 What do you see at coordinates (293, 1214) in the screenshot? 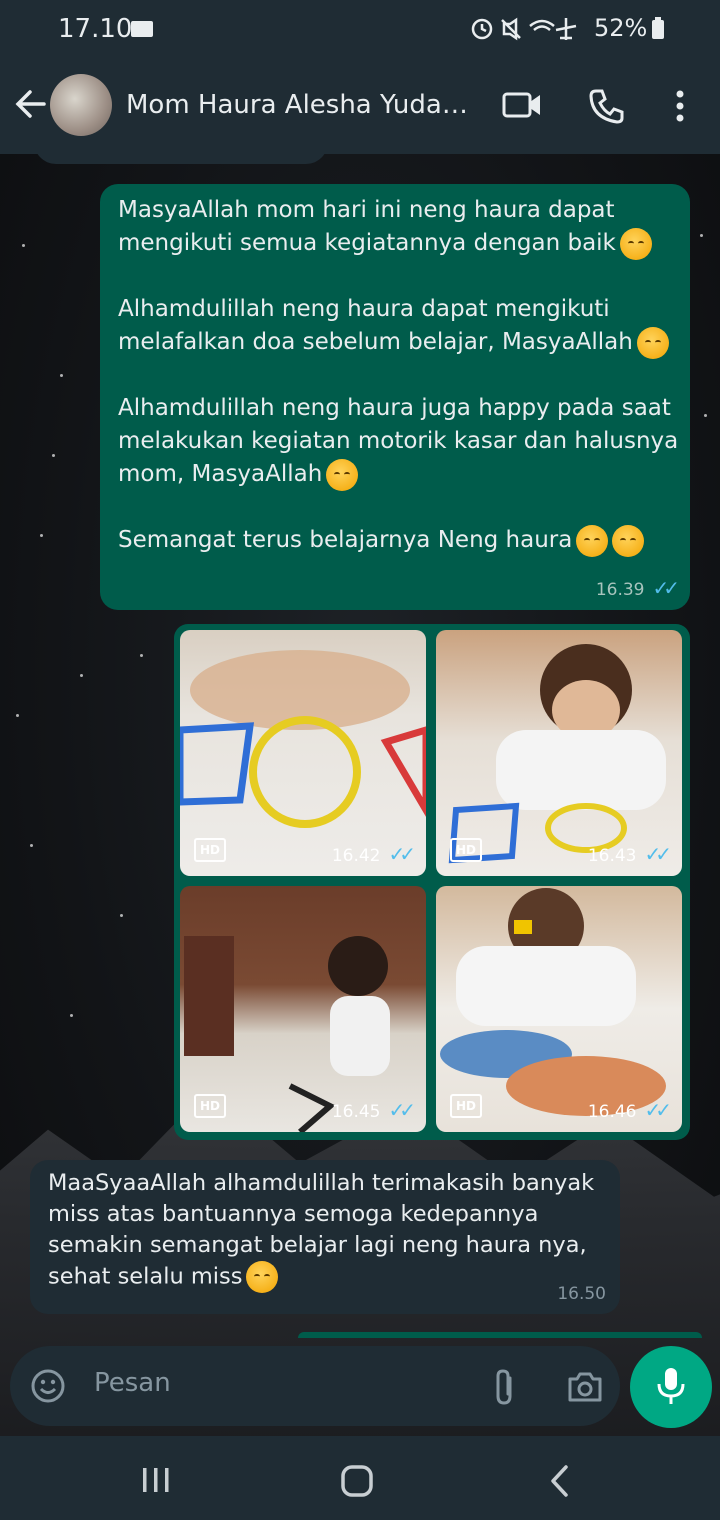
I see `message-line: miss atas bantuannya semoga kedepannya` at bounding box center [293, 1214].